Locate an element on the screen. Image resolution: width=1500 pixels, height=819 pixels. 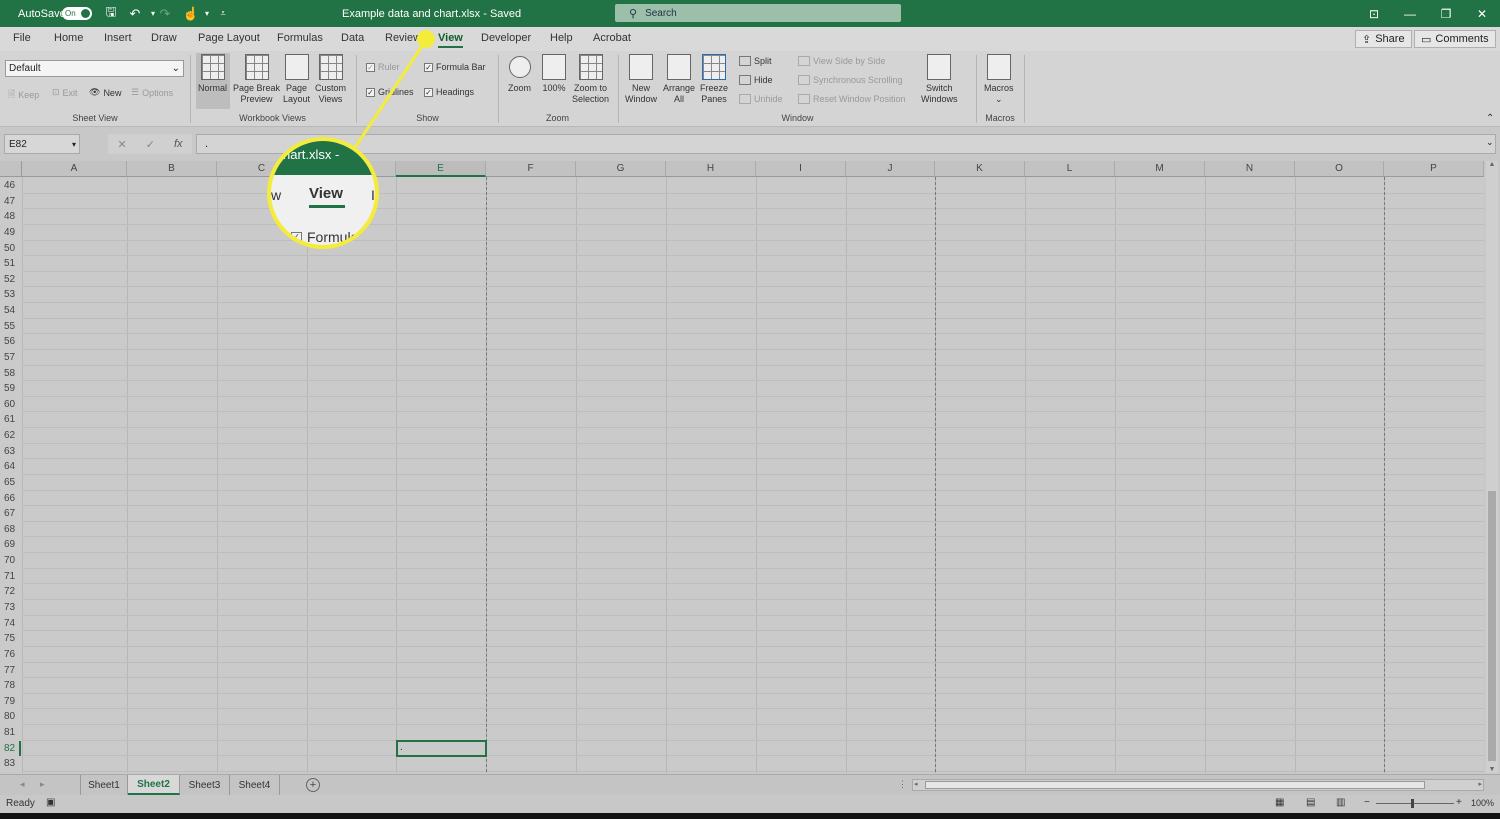
new-window-button: New Window is located at coordinates (641, 79).